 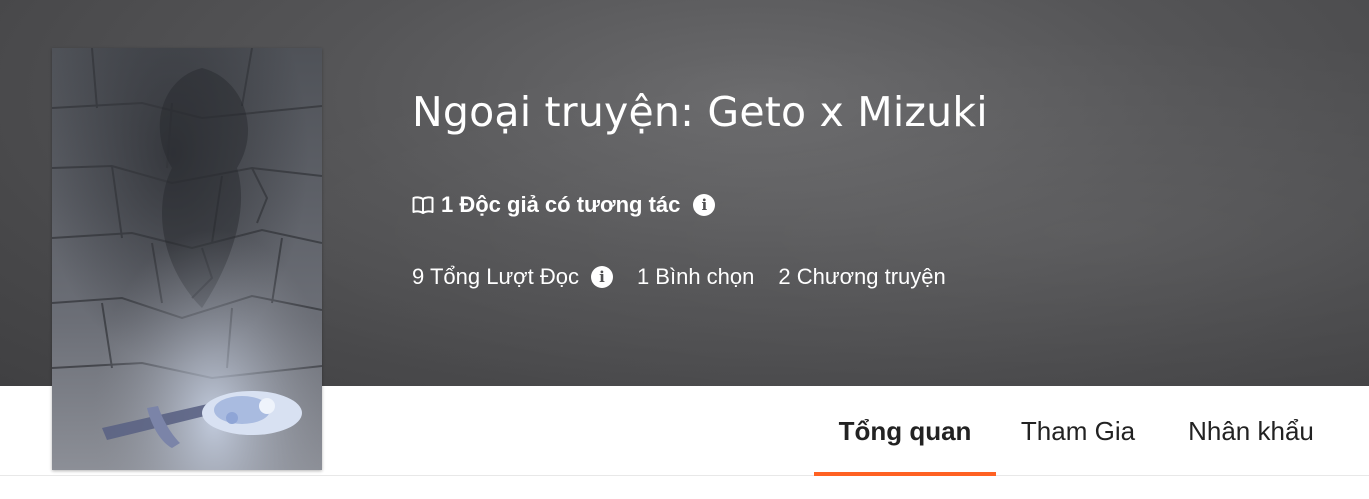 I want to click on open-book-icon, so click(x=423, y=205).